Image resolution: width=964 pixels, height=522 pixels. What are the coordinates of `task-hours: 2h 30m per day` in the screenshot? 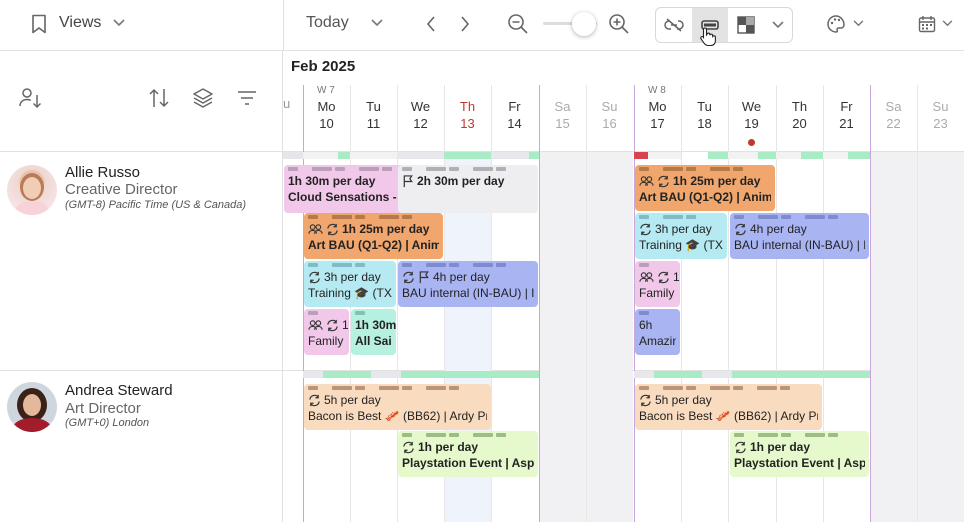 It's located at (461, 181).